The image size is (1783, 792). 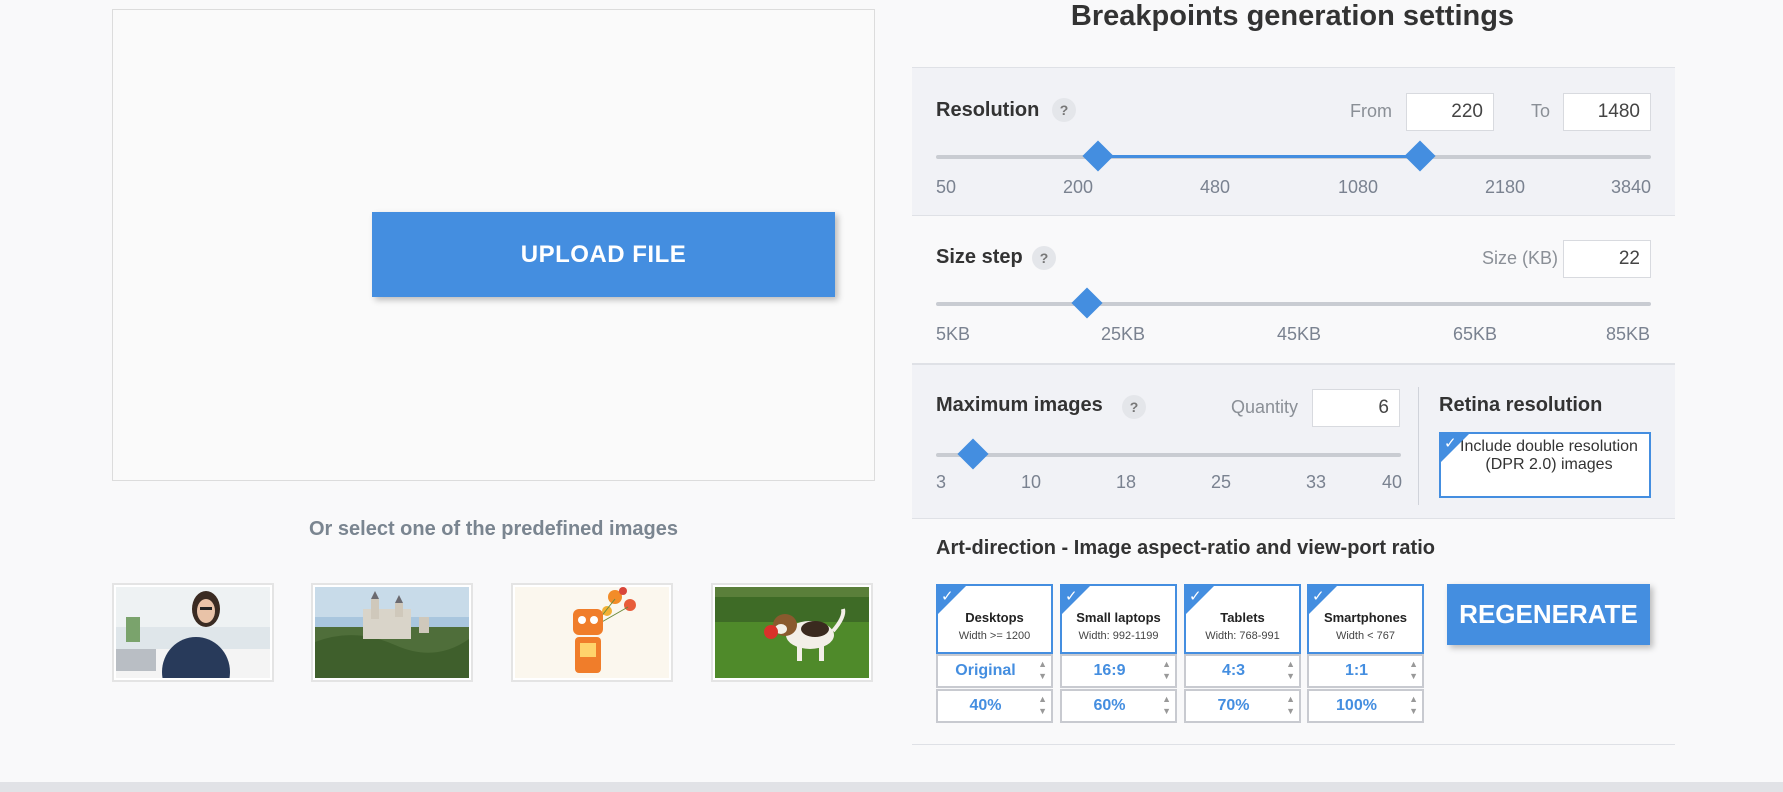 What do you see at coordinates (1109, 705) in the screenshot?
I see `viewport-value: 60%` at bounding box center [1109, 705].